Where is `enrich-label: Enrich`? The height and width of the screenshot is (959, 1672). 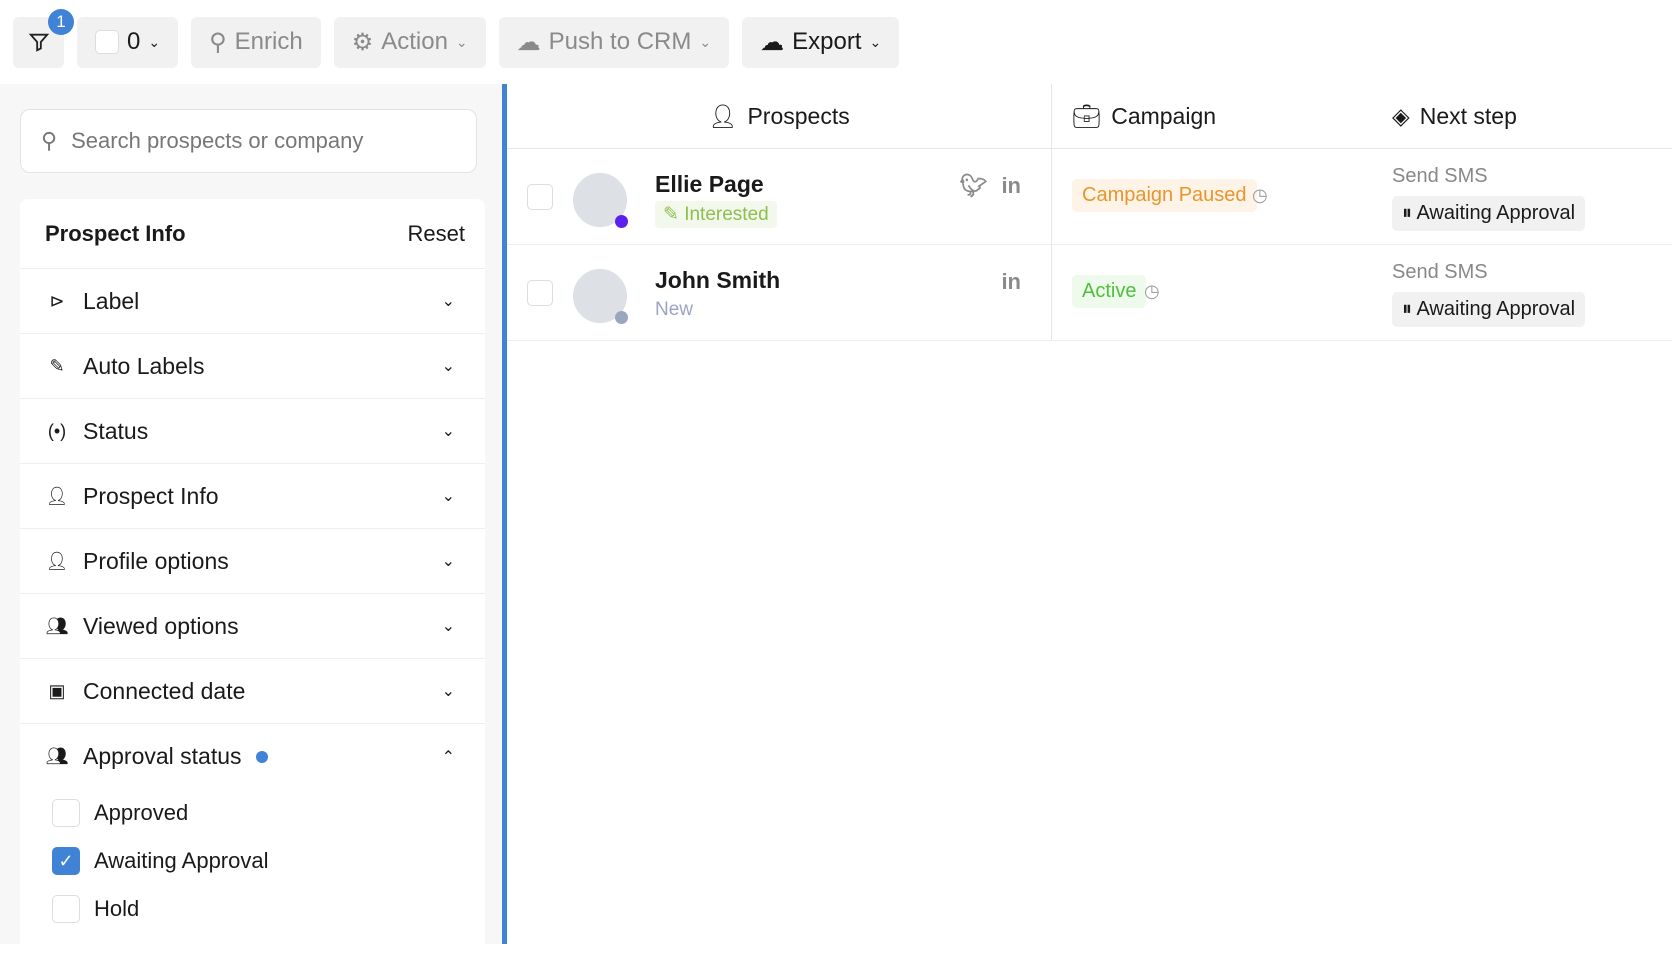
enrich-label: Enrich is located at coordinates (268, 41).